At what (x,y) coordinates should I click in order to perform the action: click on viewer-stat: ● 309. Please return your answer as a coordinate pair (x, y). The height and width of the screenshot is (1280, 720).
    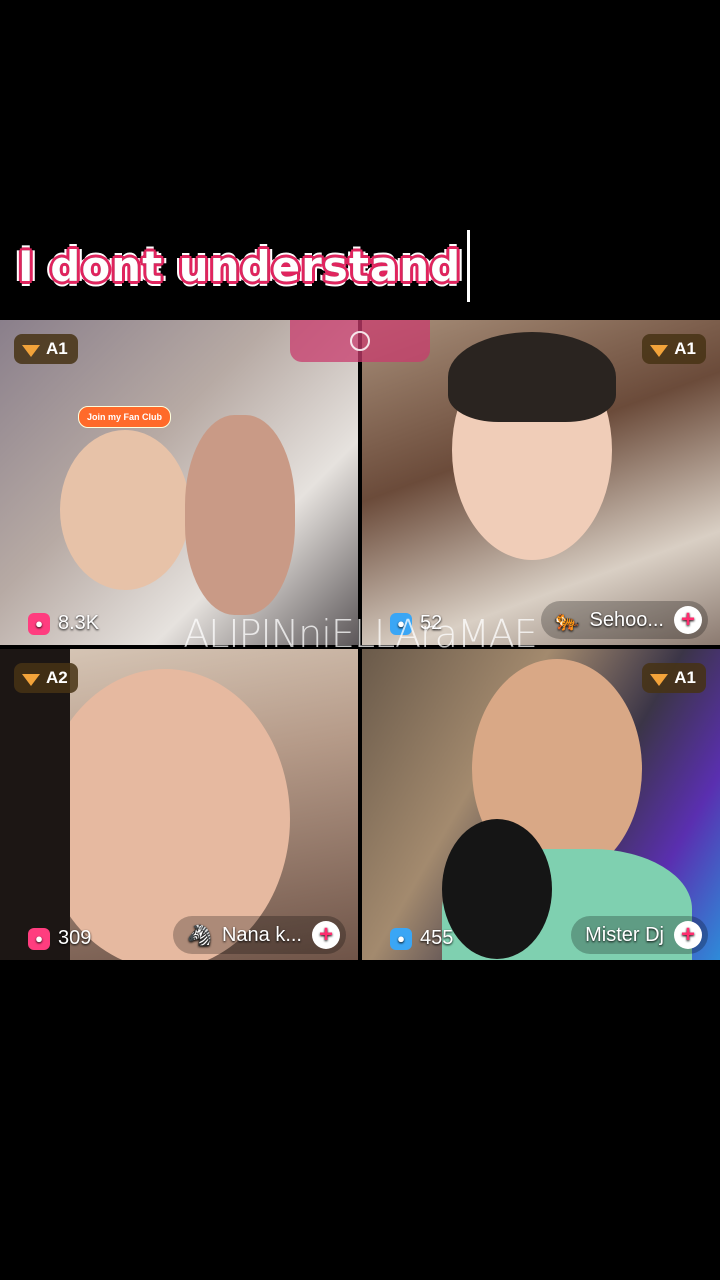
    Looking at the image, I should click on (59, 938).